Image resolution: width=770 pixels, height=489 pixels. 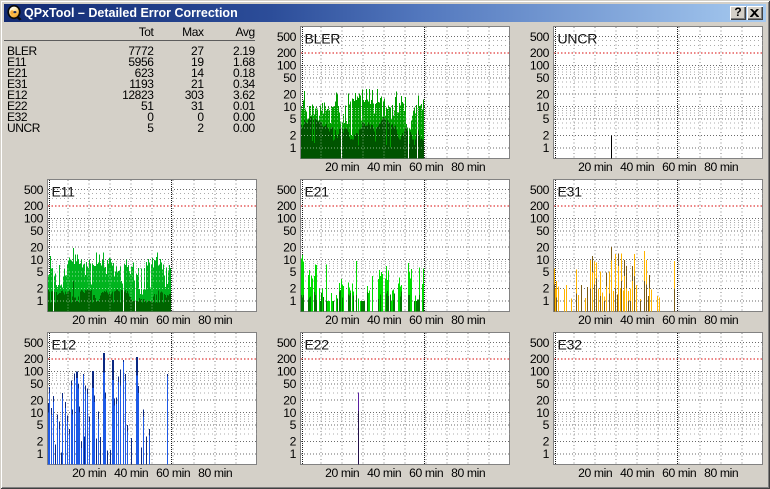 What do you see at coordinates (323, 39) in the screenshot?
I see `svg-text: BLER` at bounding box center [323, 39].